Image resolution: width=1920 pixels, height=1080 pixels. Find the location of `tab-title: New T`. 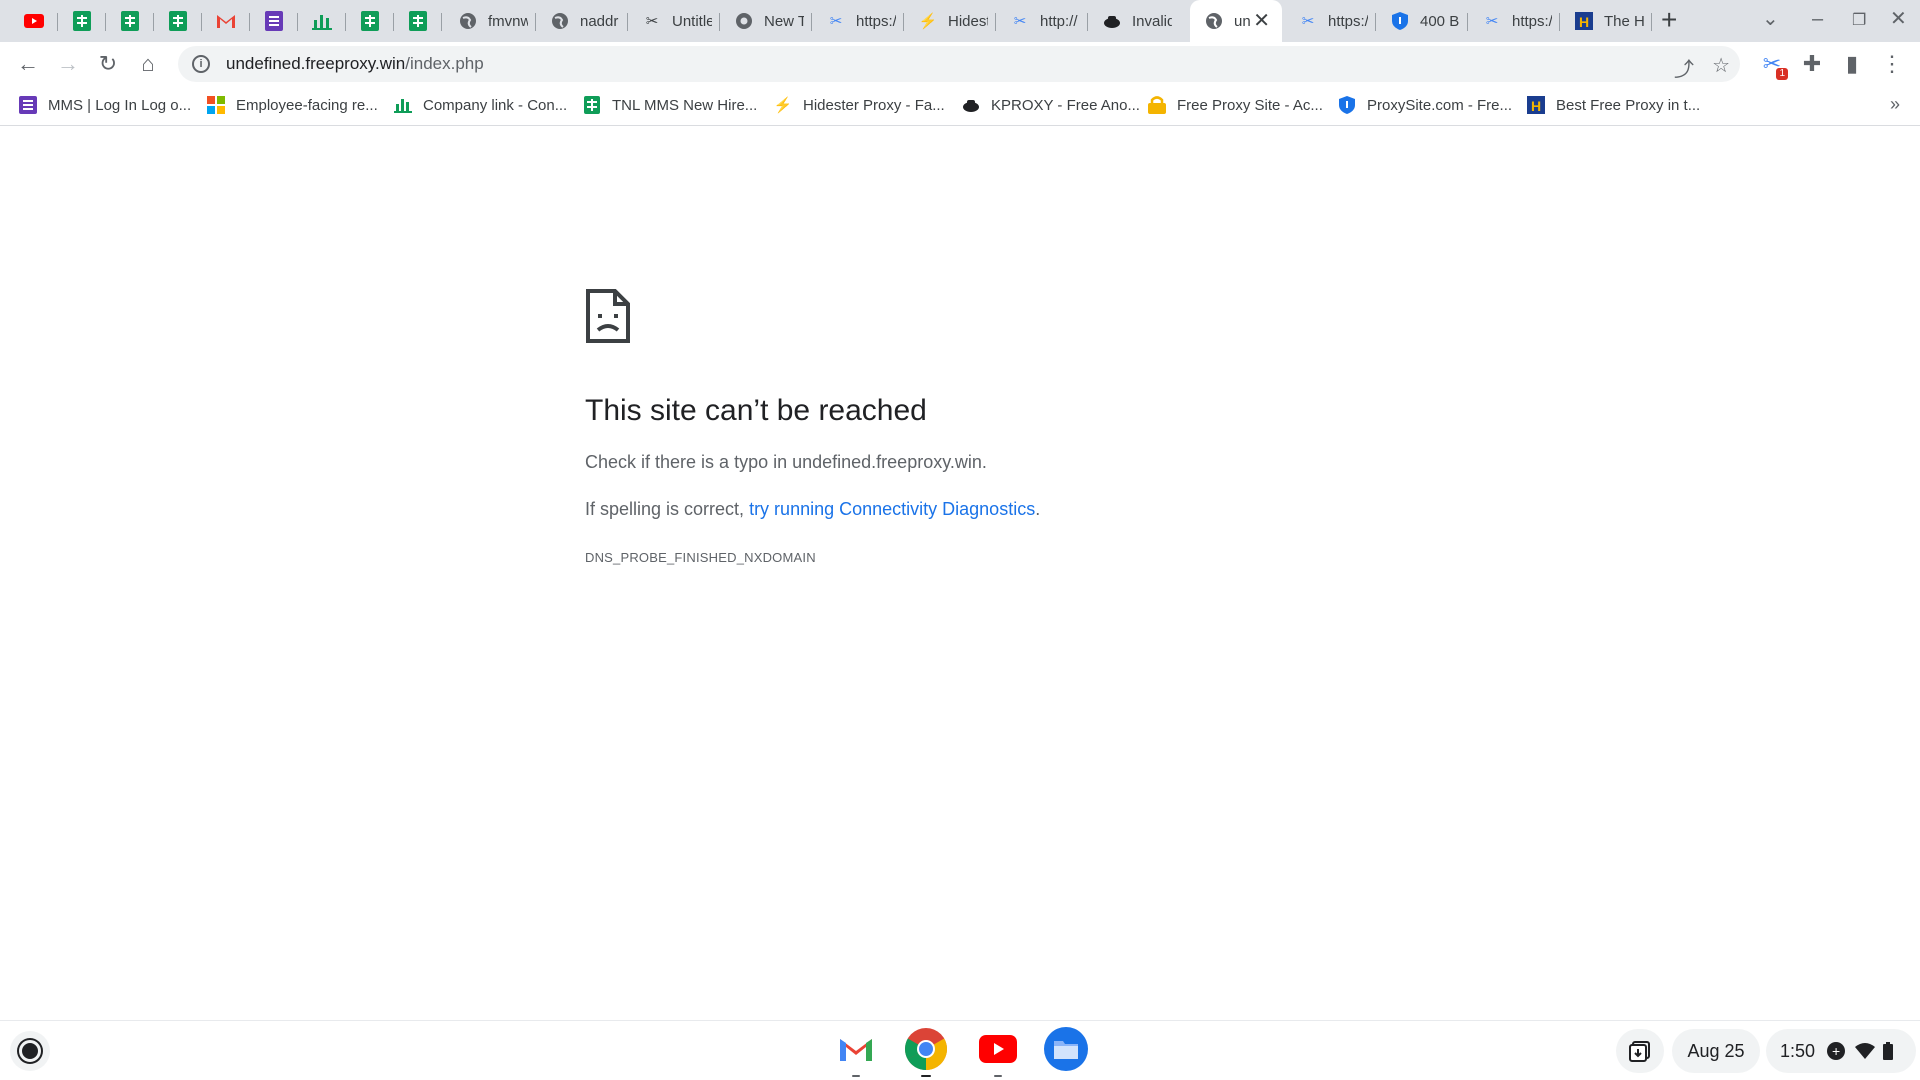

tab-title: New T is located at coordinates (784, 21).